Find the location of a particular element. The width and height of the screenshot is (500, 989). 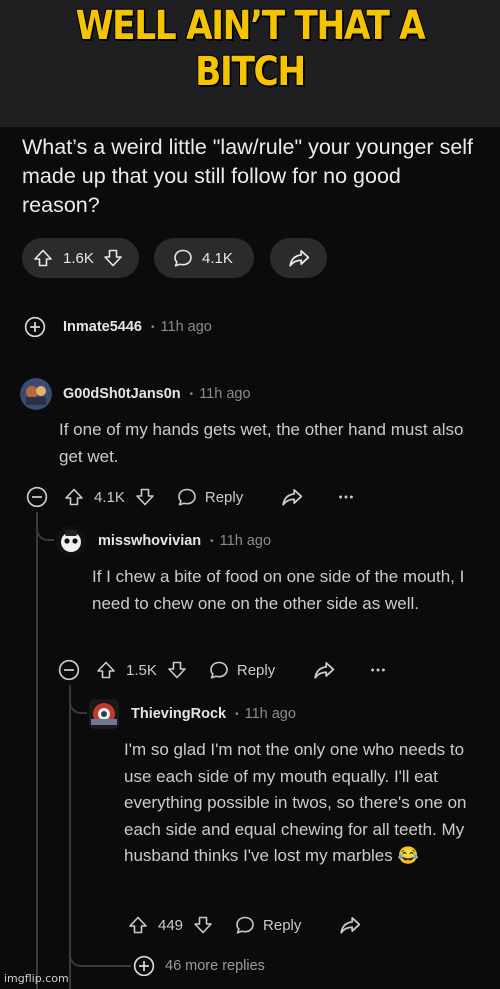

imgflip-watermark: imgflip.com is located at coordinates (36, 978).